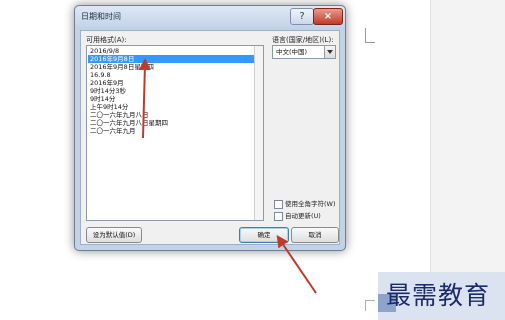  I want to click on watermark: 最需教育, so click(441, 296).